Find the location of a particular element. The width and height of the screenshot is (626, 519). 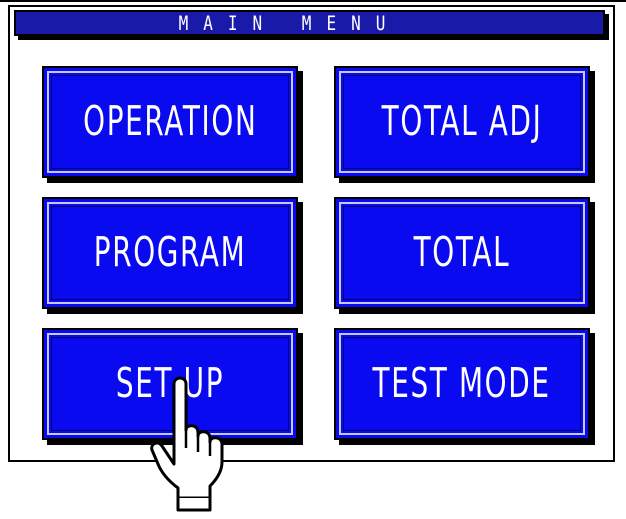

program-button-label: PROGRAM is located at coordinates (170, 253).